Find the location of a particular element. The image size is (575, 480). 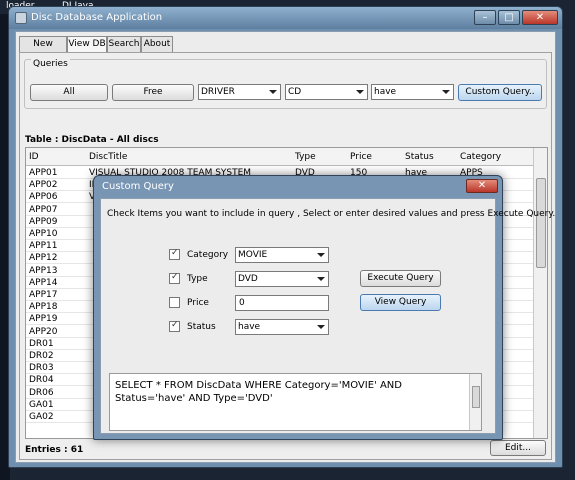

type-label: Type is located at coordinates (197, 279).